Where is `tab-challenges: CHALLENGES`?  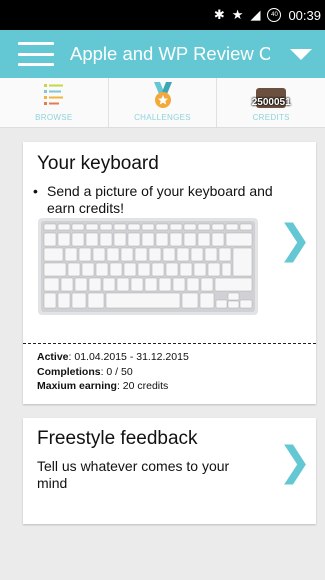
tab-challenges: CHALLENGES is located at coordinates (163, 102).